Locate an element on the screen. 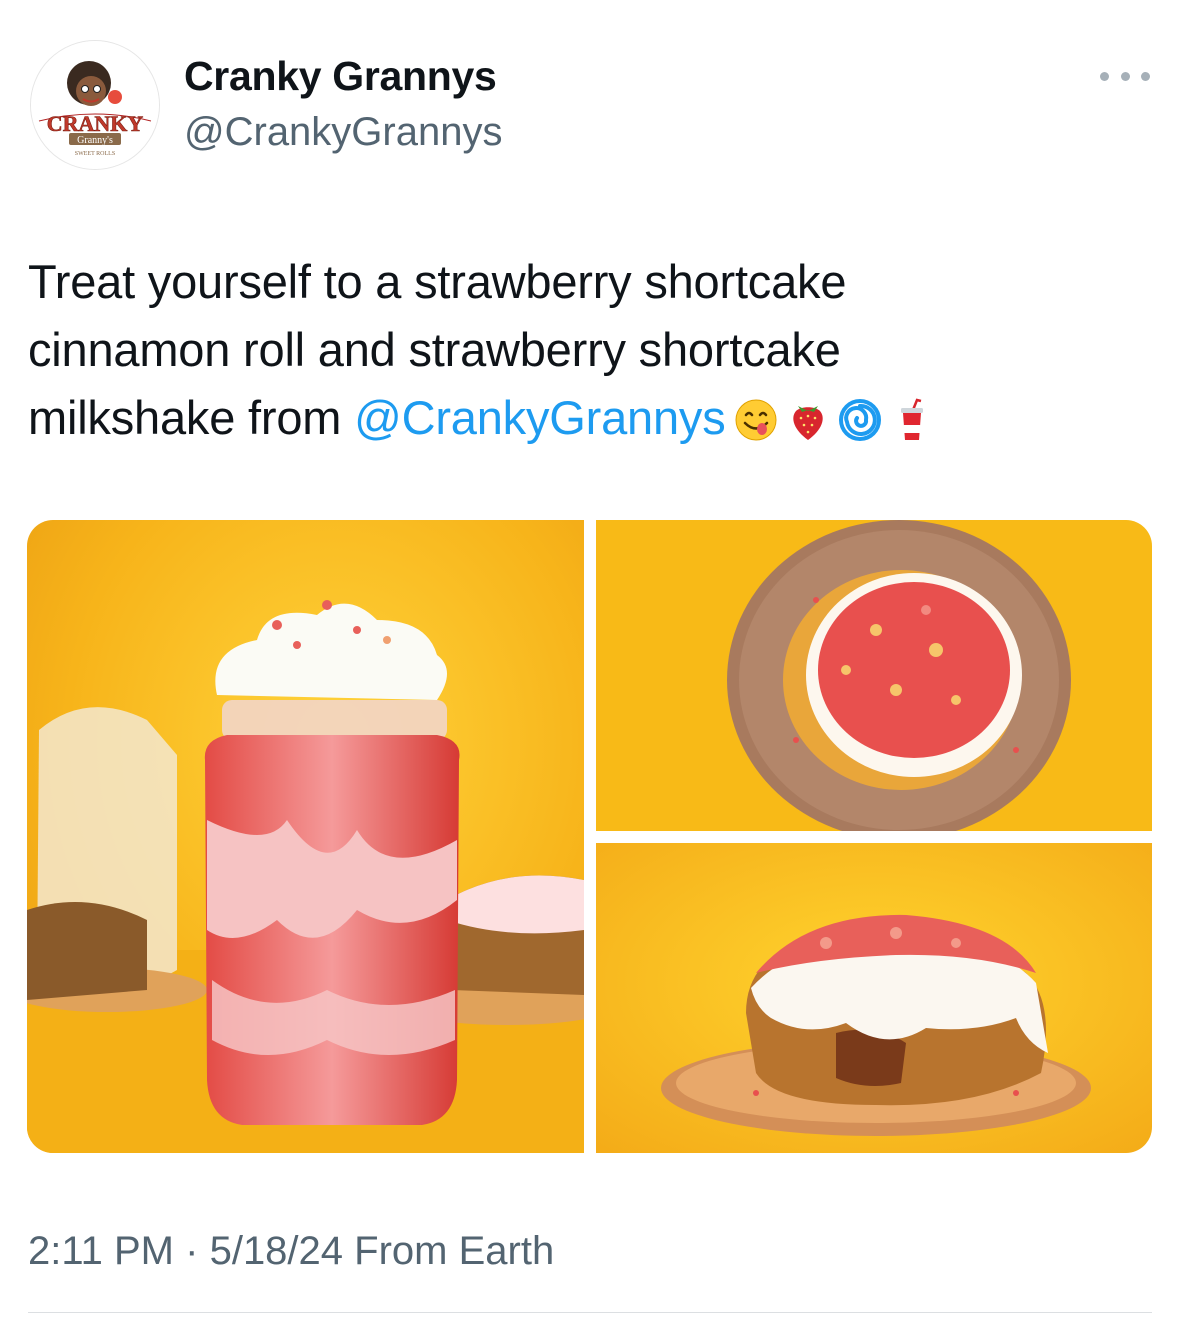 This screenshot has width=1179, height=1318. strawberry-icon is located at coordinates (808, 420).